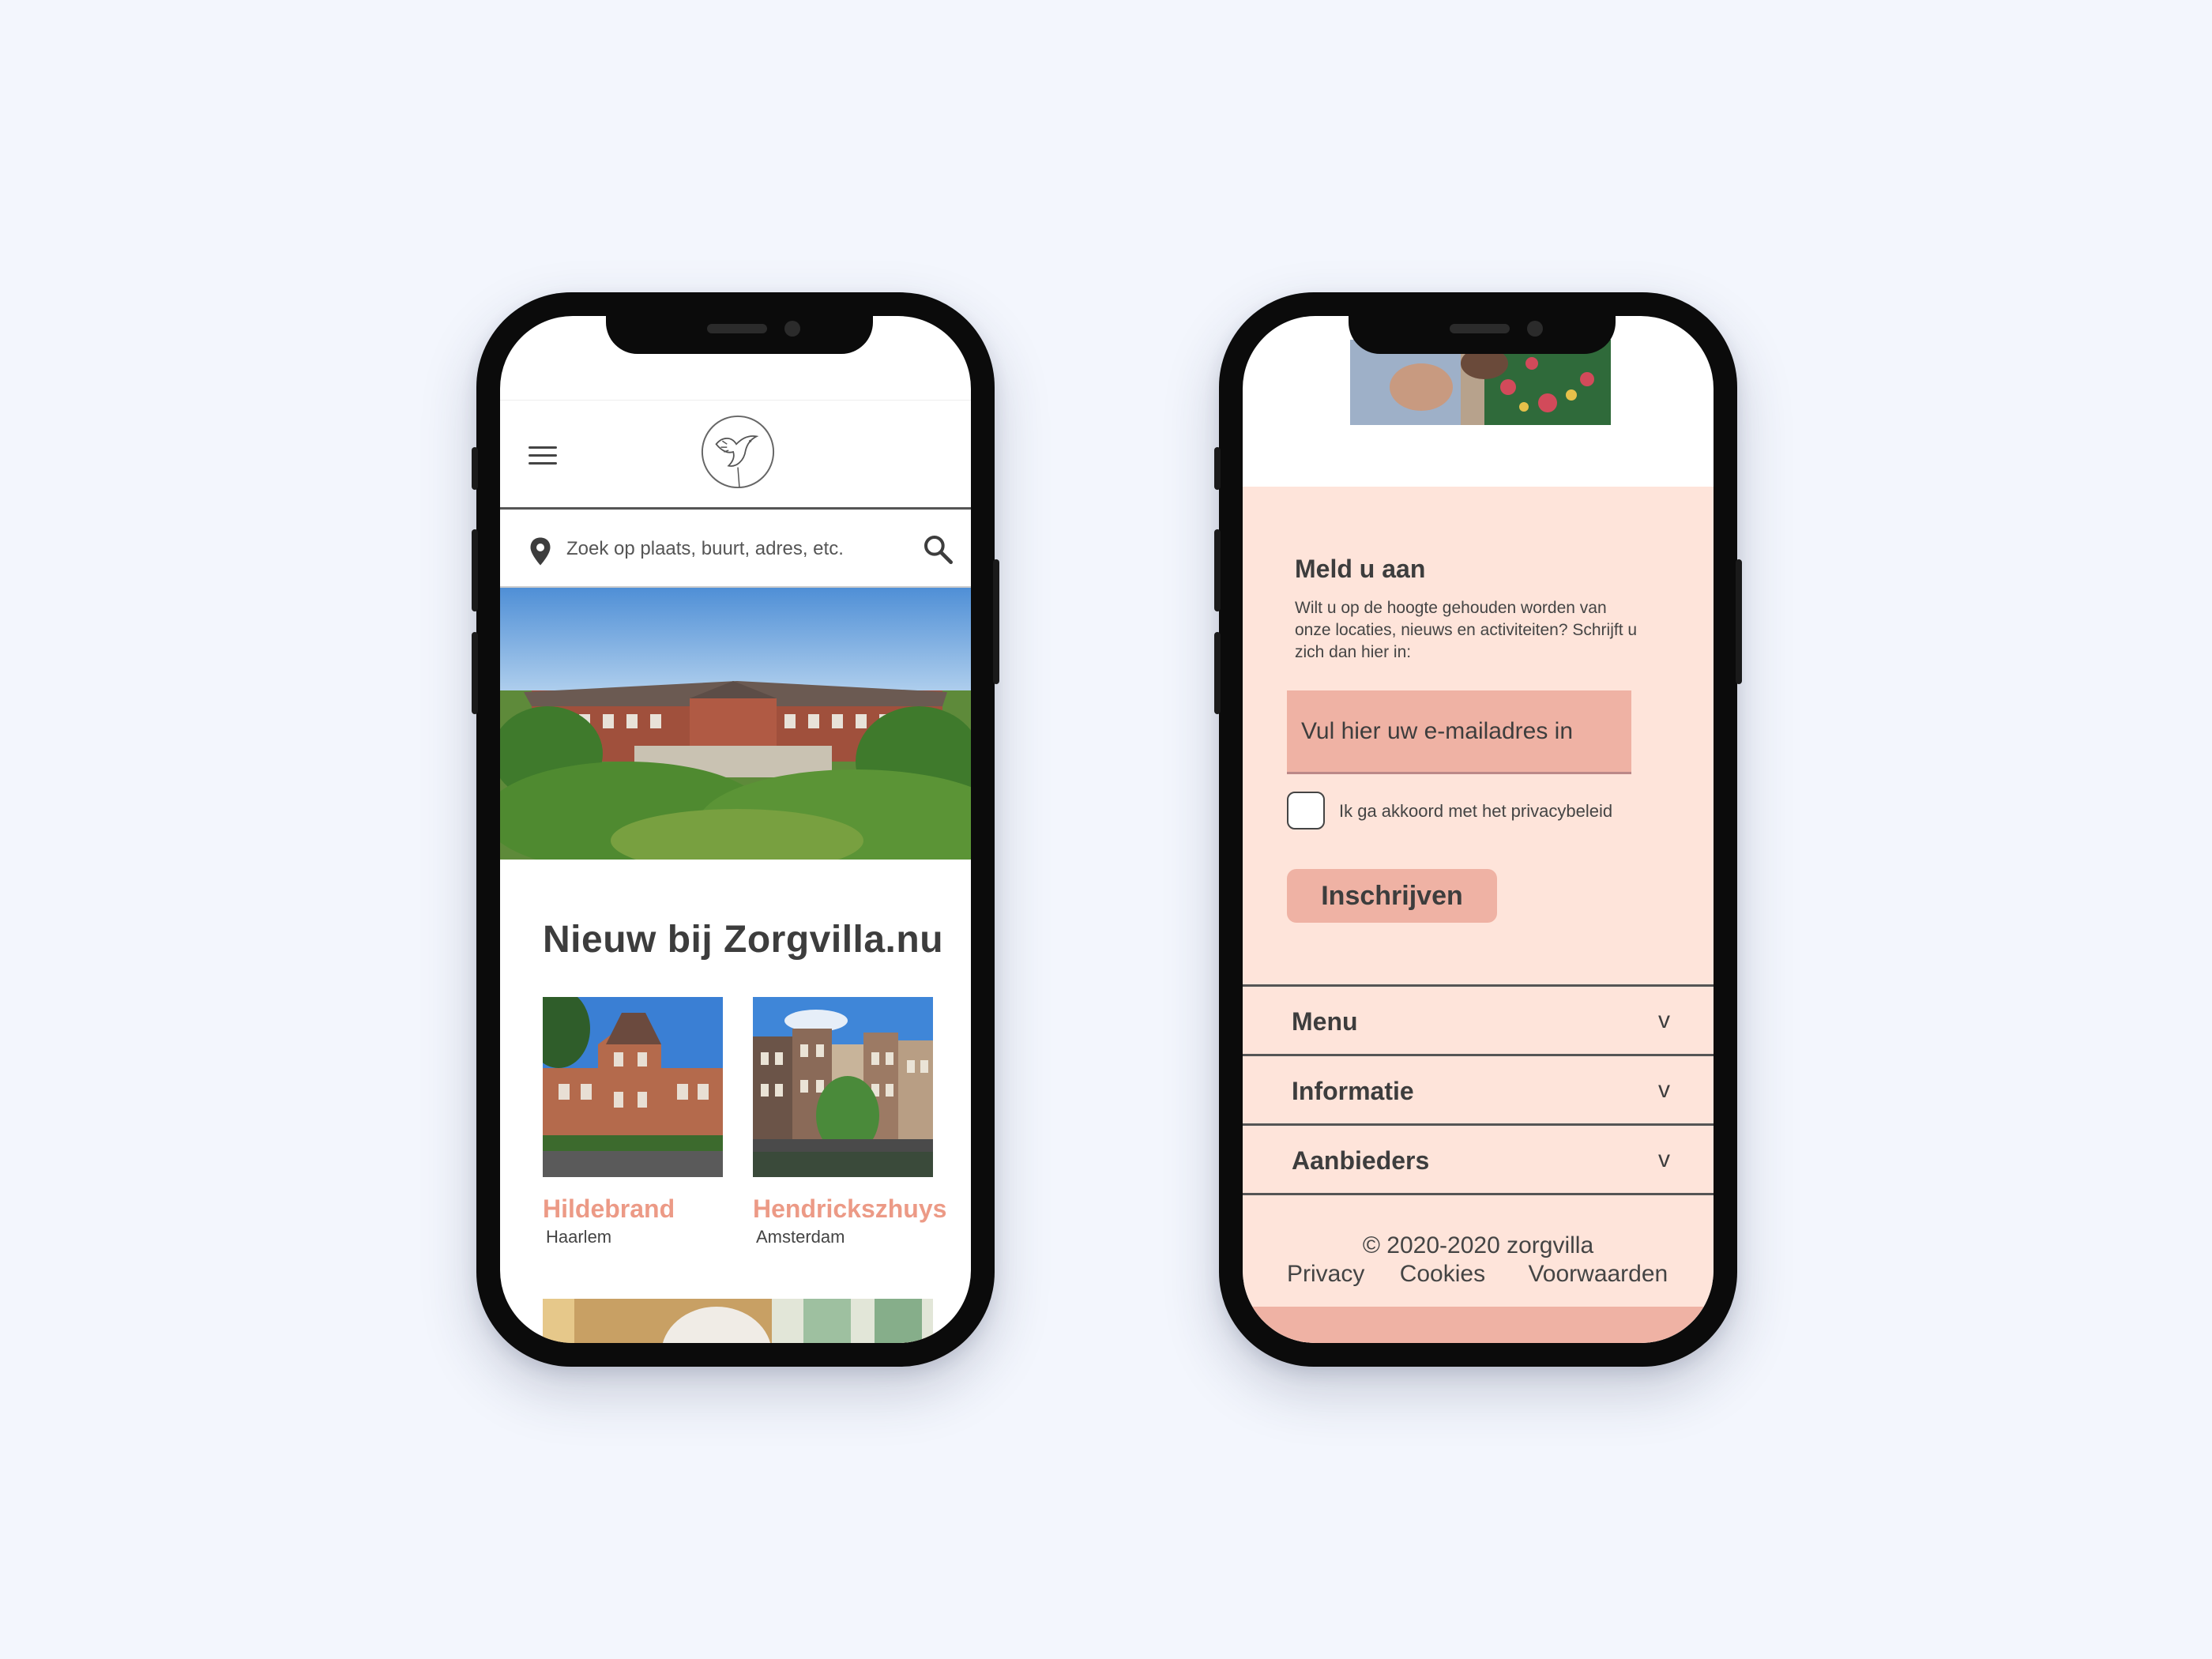 The height and width of the screenshot is (1659, 2212). What do you see at coordinates (1479, 1088) in the screenshot?
I see `accordion-informatie: Informatie v` at bounding box center [1479, 1088].